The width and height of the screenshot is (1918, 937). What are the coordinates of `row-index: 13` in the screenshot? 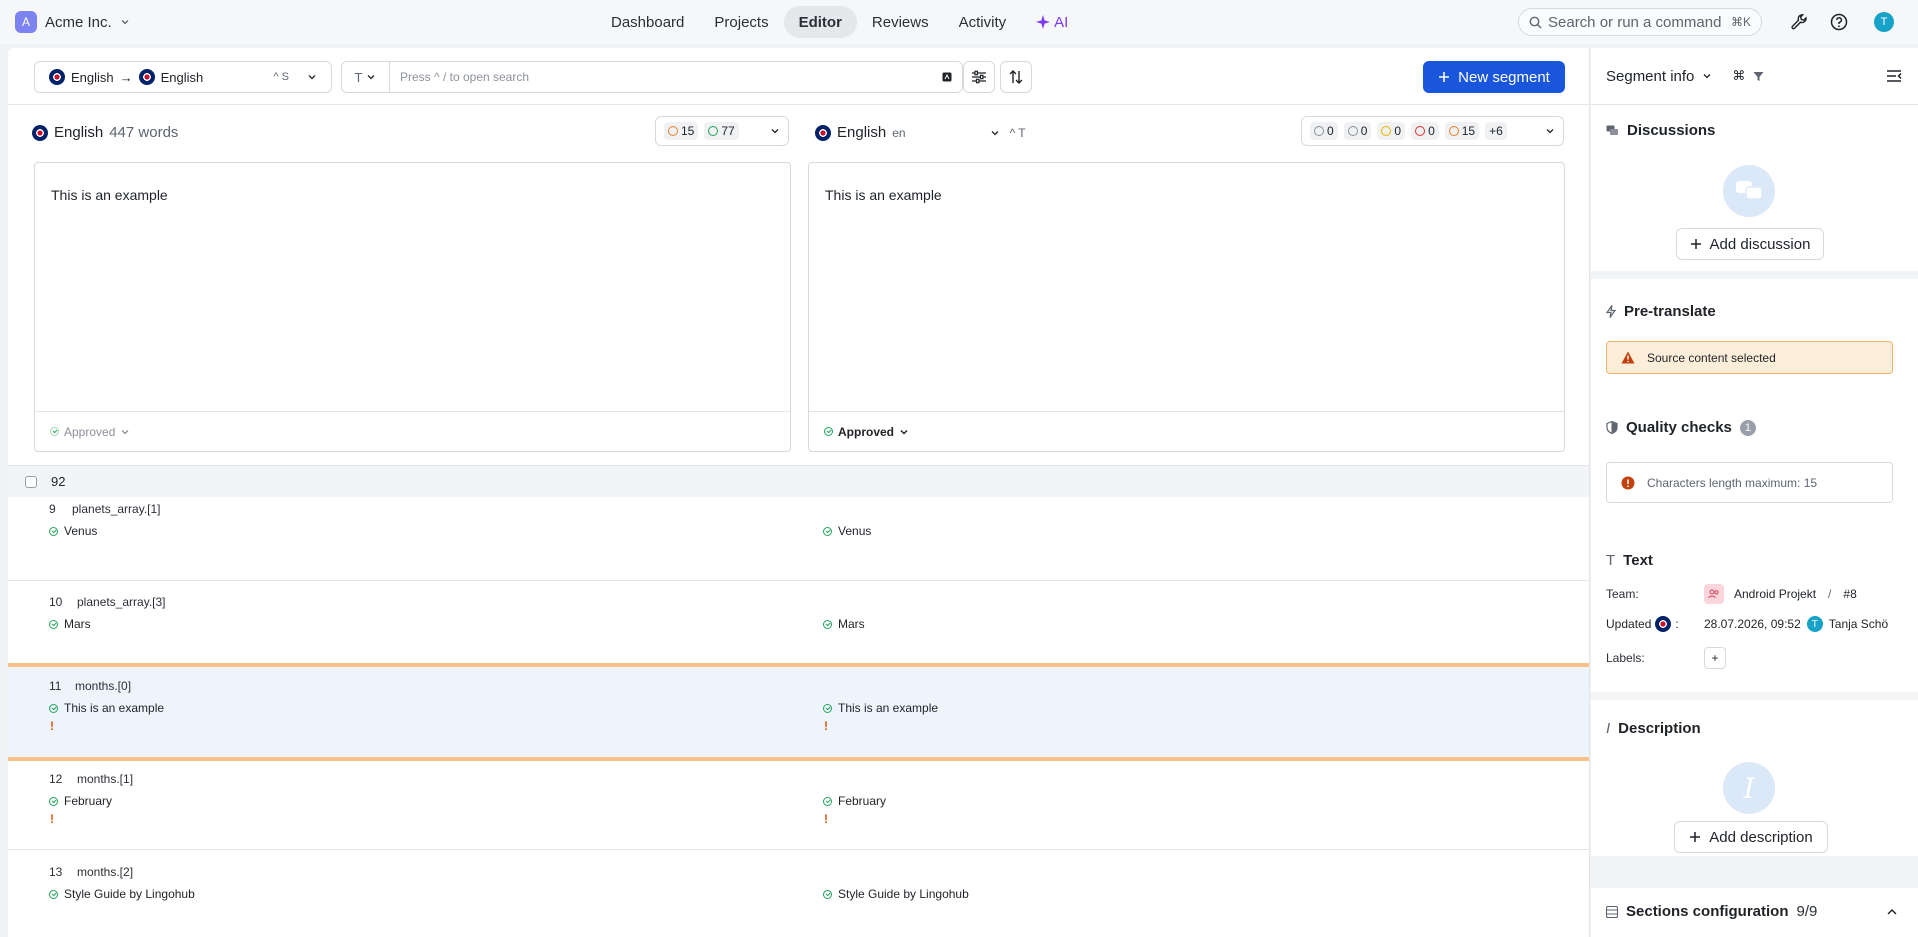 It's located at (56, 872).